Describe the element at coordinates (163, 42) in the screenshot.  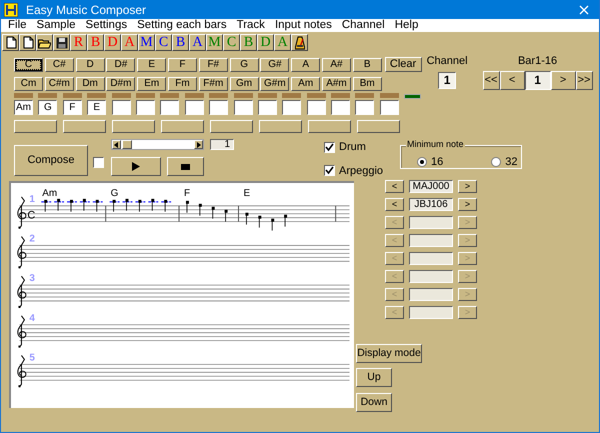
I see `toolbar-letter-button: C` at that location.